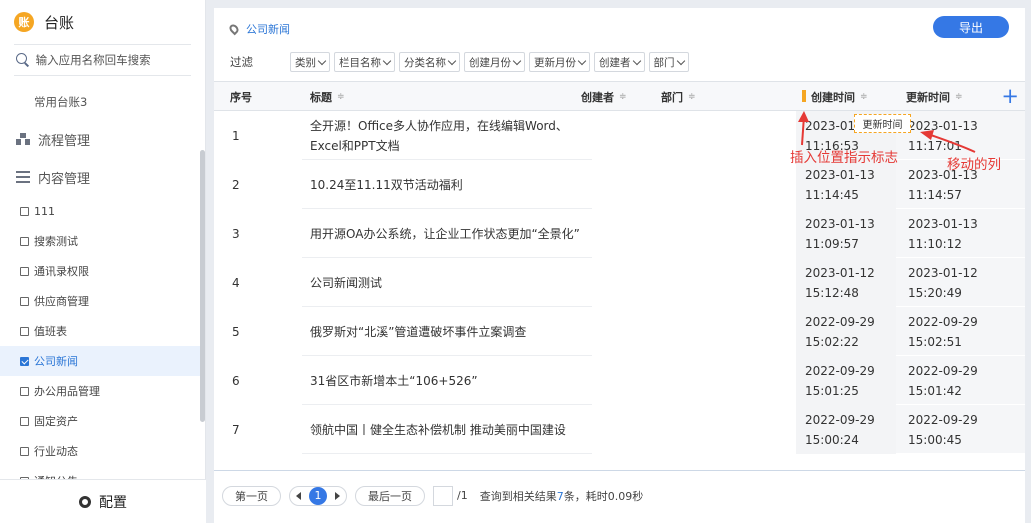 The image size is (1031, 523). What do you see at coordinates (113, 60) in the screenshot?
I see `search-input` at bounding box center [113, 60].